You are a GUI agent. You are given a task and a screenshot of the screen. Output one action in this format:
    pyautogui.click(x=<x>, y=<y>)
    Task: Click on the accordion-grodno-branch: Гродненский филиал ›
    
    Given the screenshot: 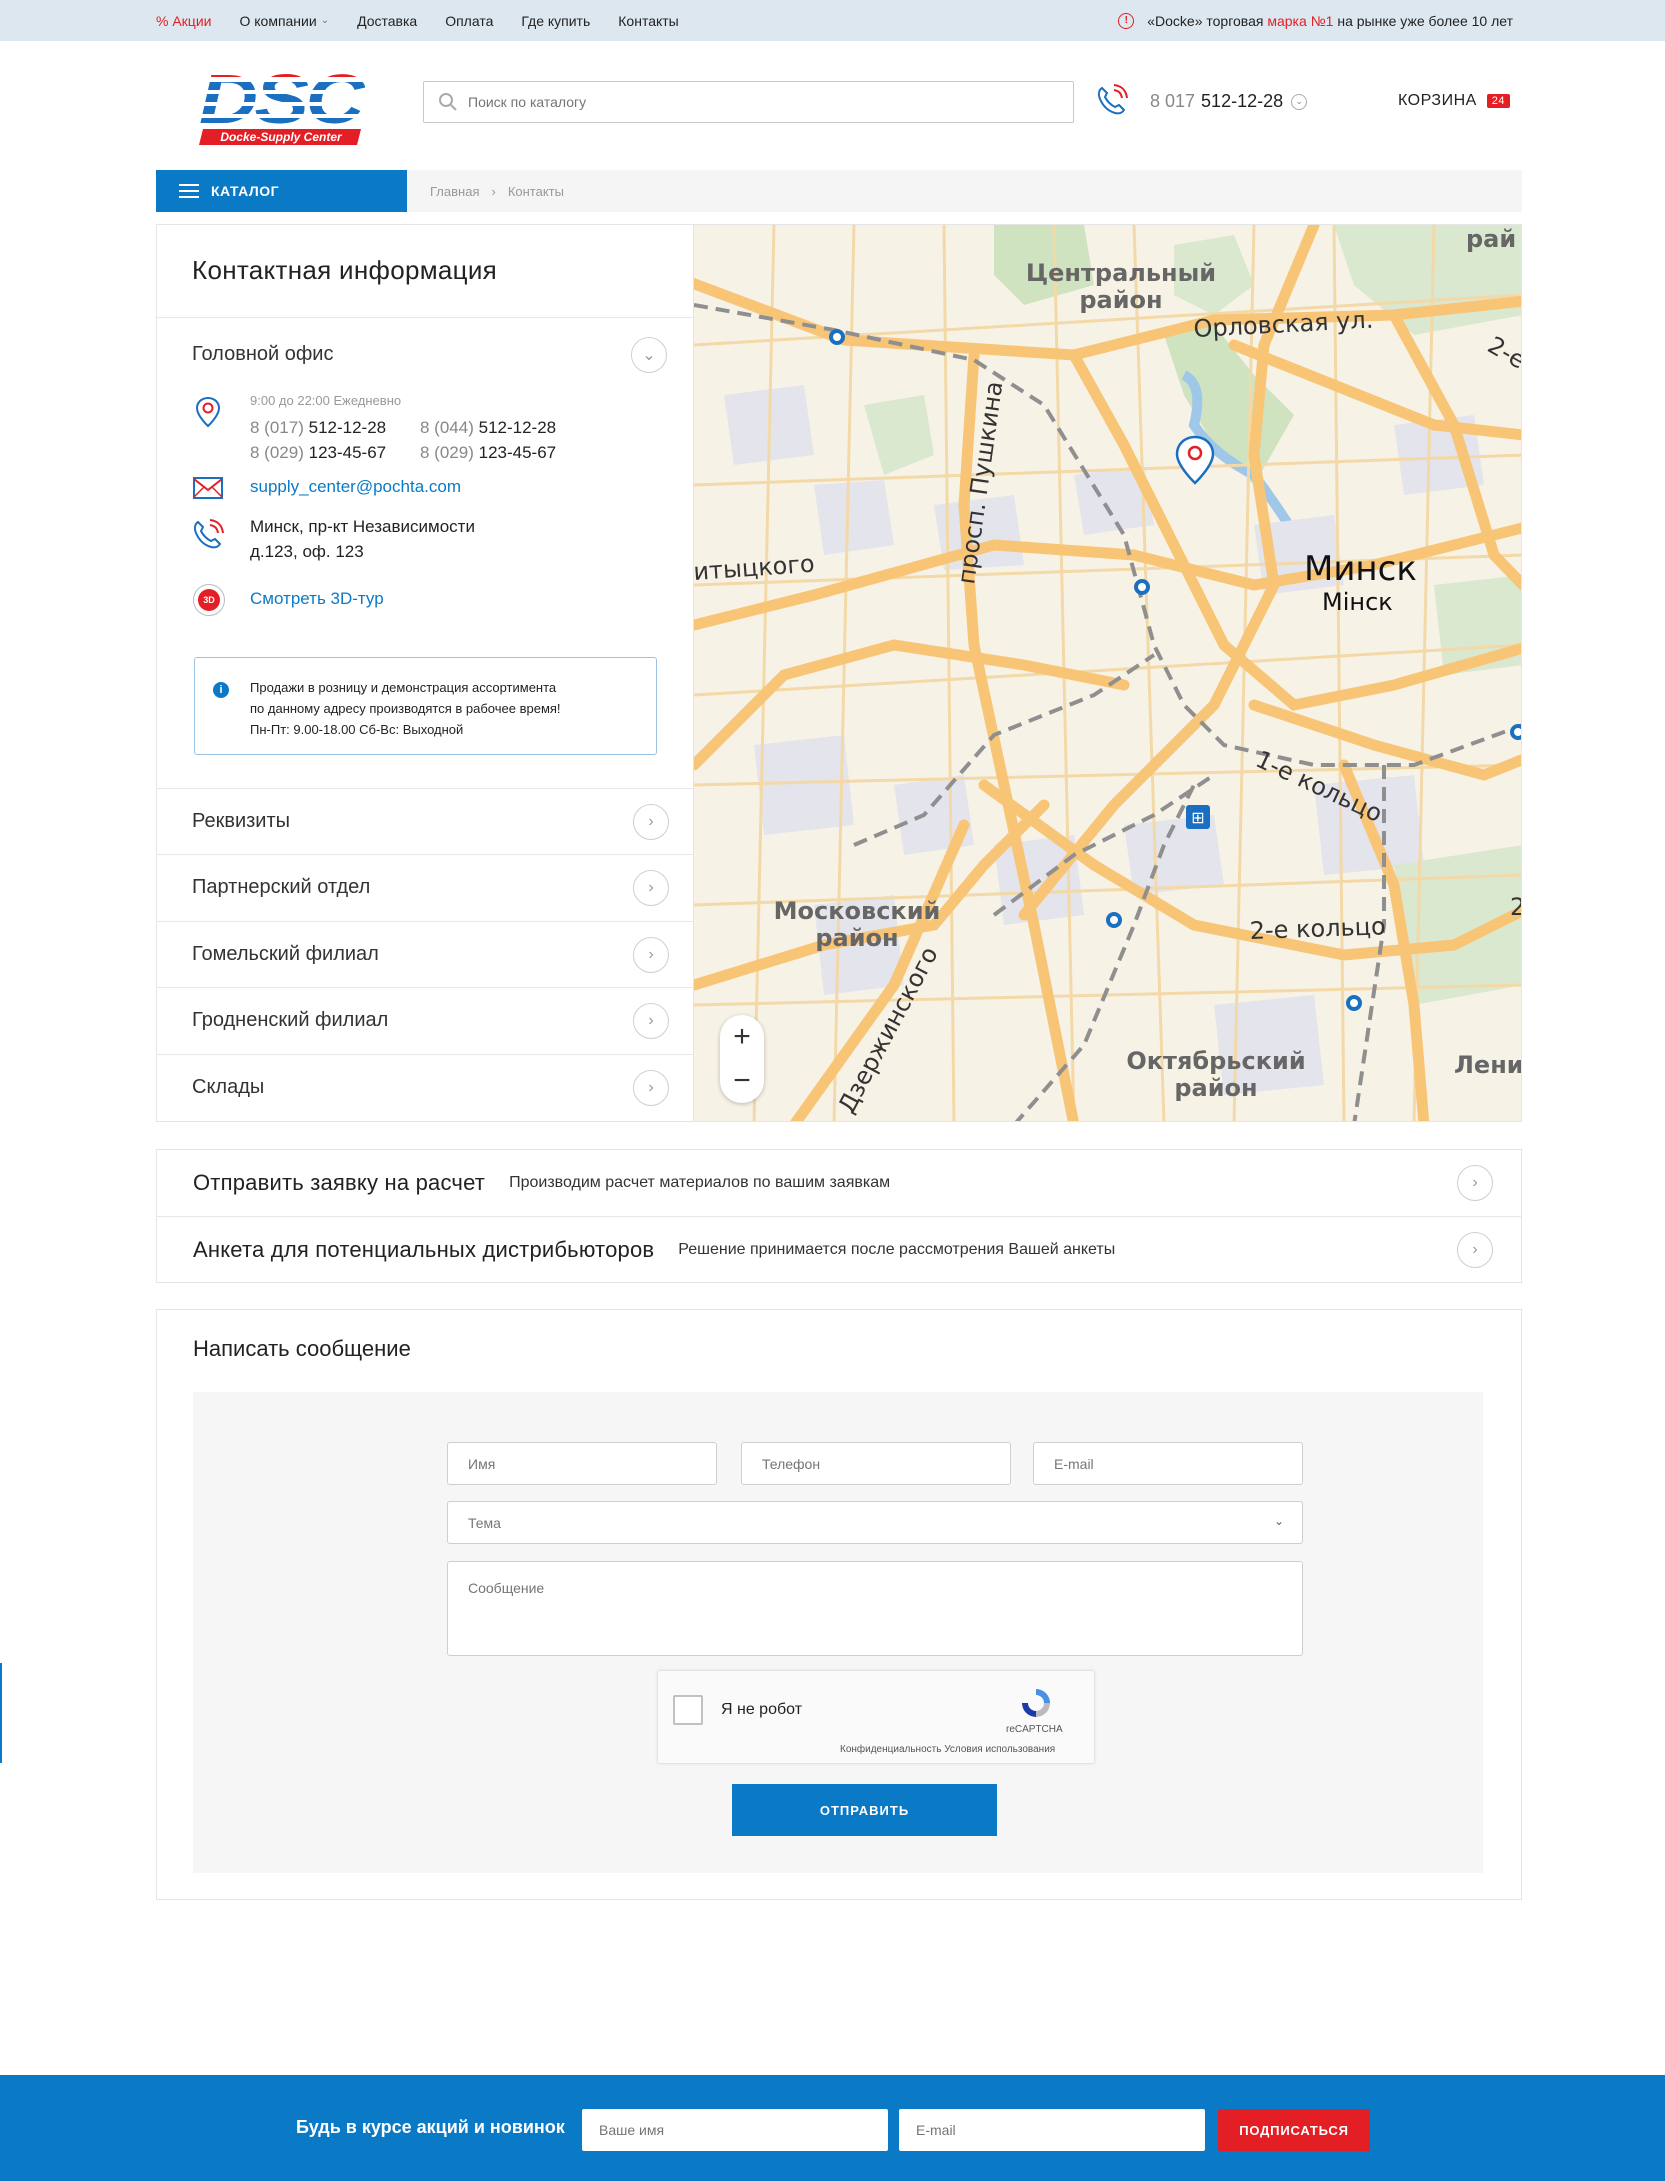 What is the action you would take?
    pyautogui.click(x=425, y=1020)
    